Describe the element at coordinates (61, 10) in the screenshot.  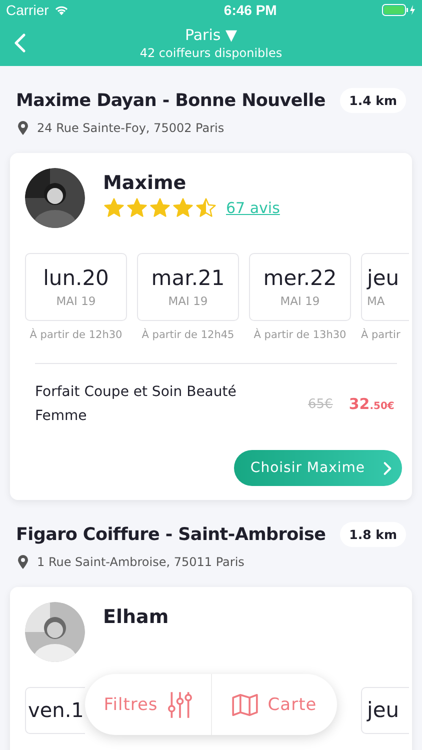
I see `wifi-icon` at that location.